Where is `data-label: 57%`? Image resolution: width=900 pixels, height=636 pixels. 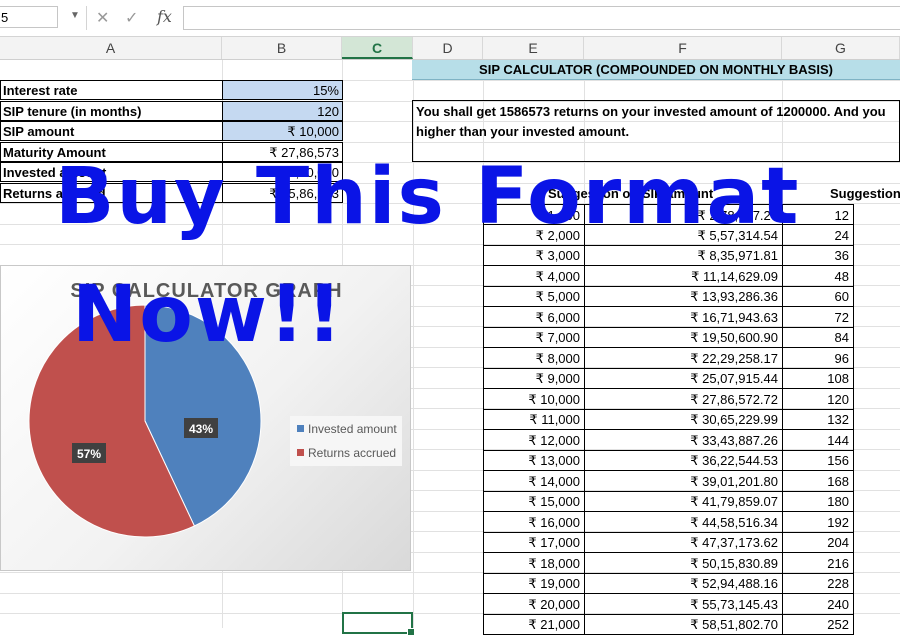 data-label: 57% is located at coordinates (89, 453).